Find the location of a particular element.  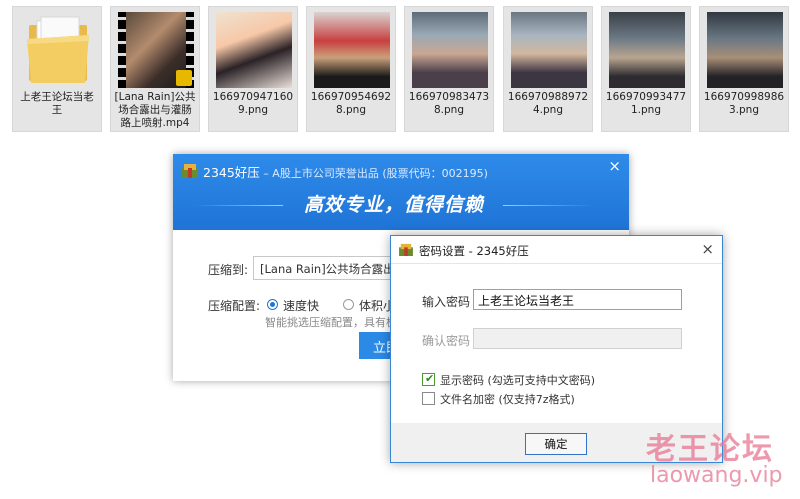

radio-speed-label: 速度快 is located at coordinates (301, 306).